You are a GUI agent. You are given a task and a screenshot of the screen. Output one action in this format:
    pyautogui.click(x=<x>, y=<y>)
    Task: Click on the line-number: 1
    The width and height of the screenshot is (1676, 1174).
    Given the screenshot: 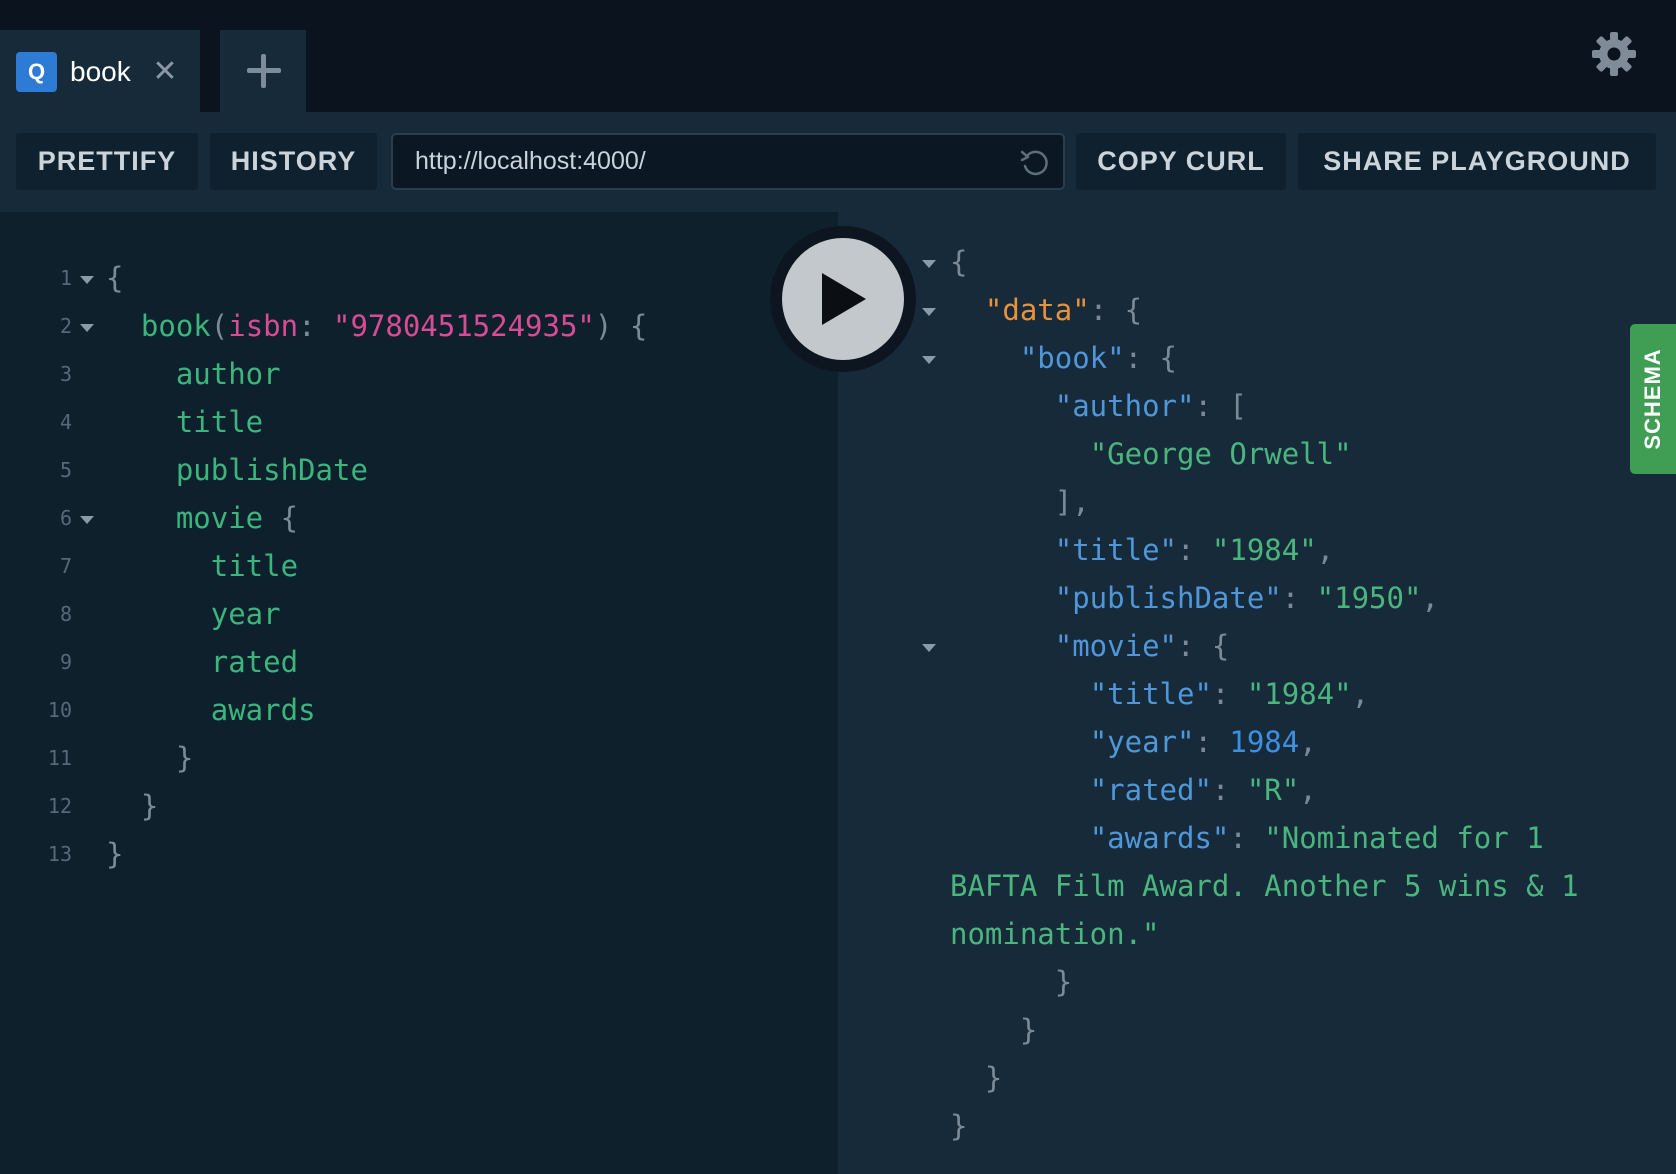 What is the action you would take?
    pyautogui.click(x=65, y=278)
    